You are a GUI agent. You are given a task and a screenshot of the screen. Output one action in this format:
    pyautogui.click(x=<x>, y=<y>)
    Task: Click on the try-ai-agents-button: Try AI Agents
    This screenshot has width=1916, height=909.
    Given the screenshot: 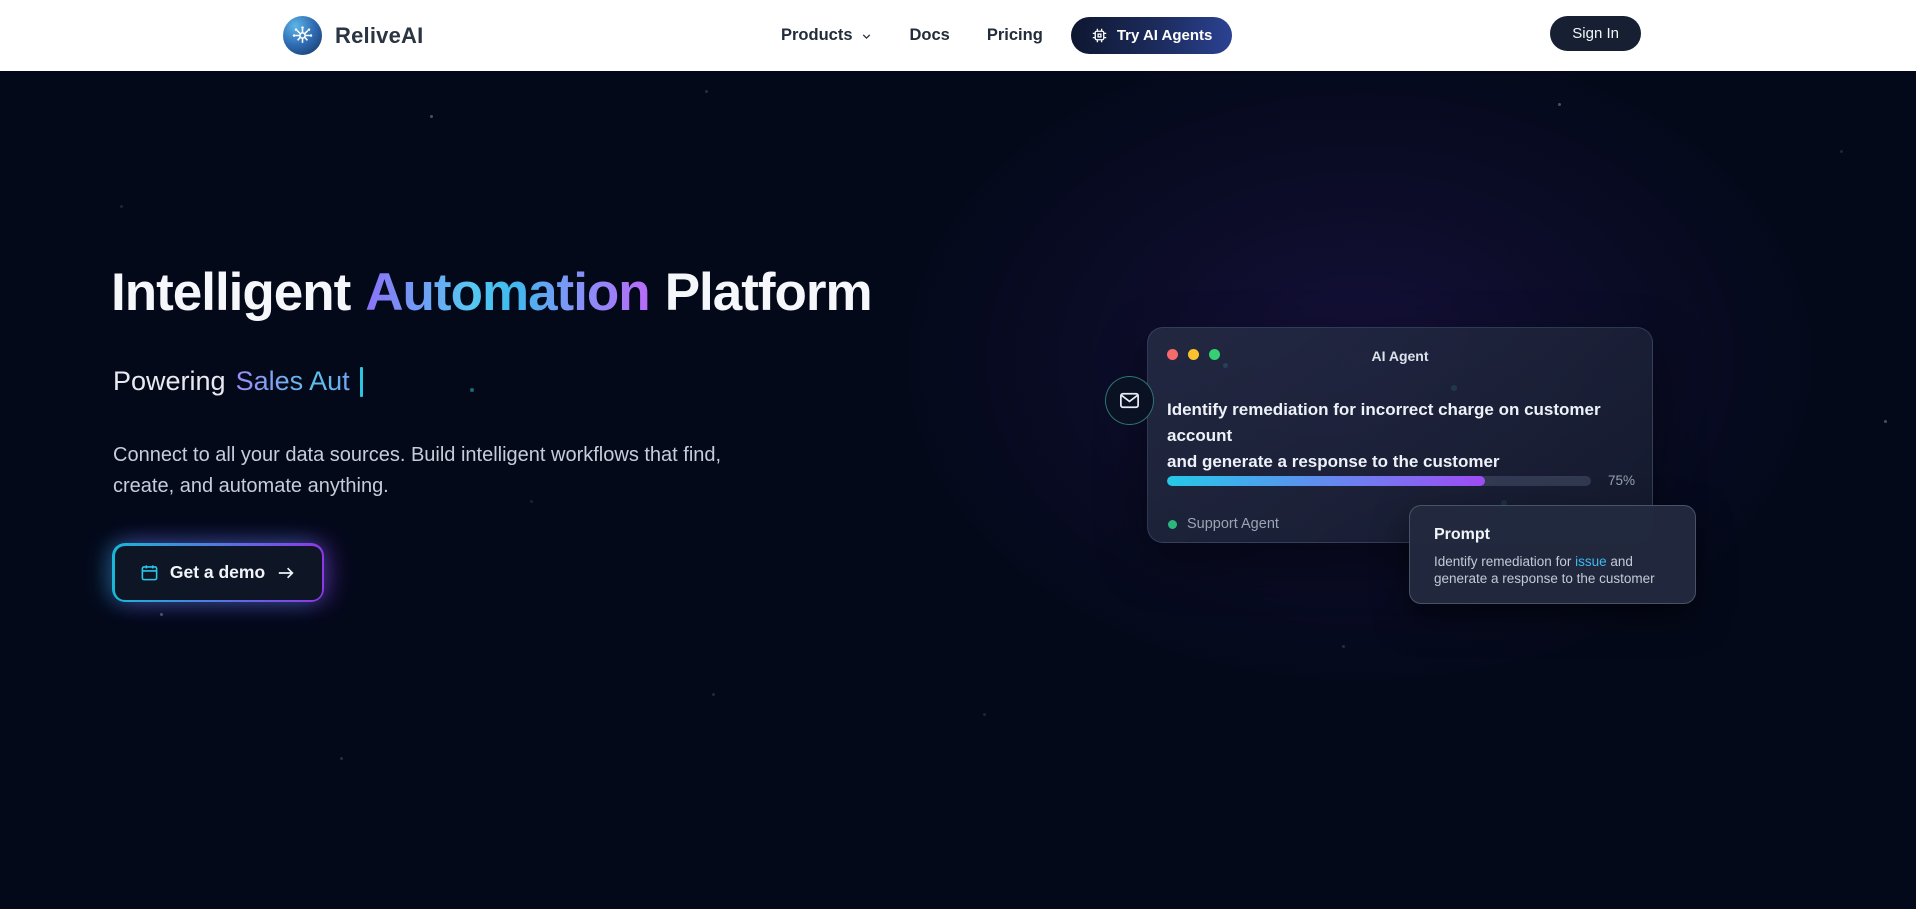 What is the action you would take?
    pyautogui.click(x=1151, y=35)
    